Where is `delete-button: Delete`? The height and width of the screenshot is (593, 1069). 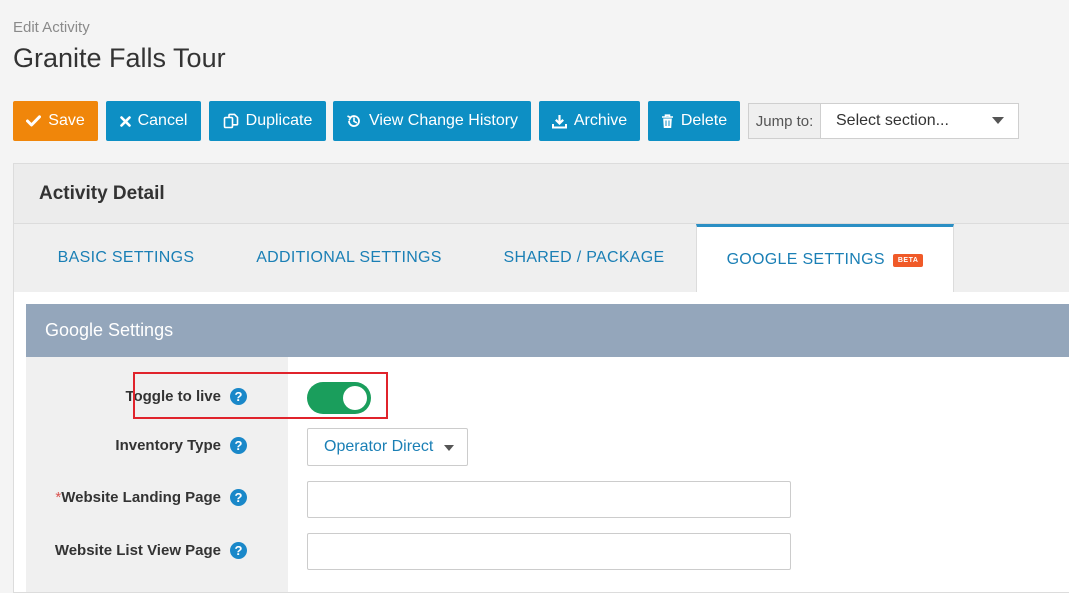
delete-button: Delete is located at coordinates (694, 121).